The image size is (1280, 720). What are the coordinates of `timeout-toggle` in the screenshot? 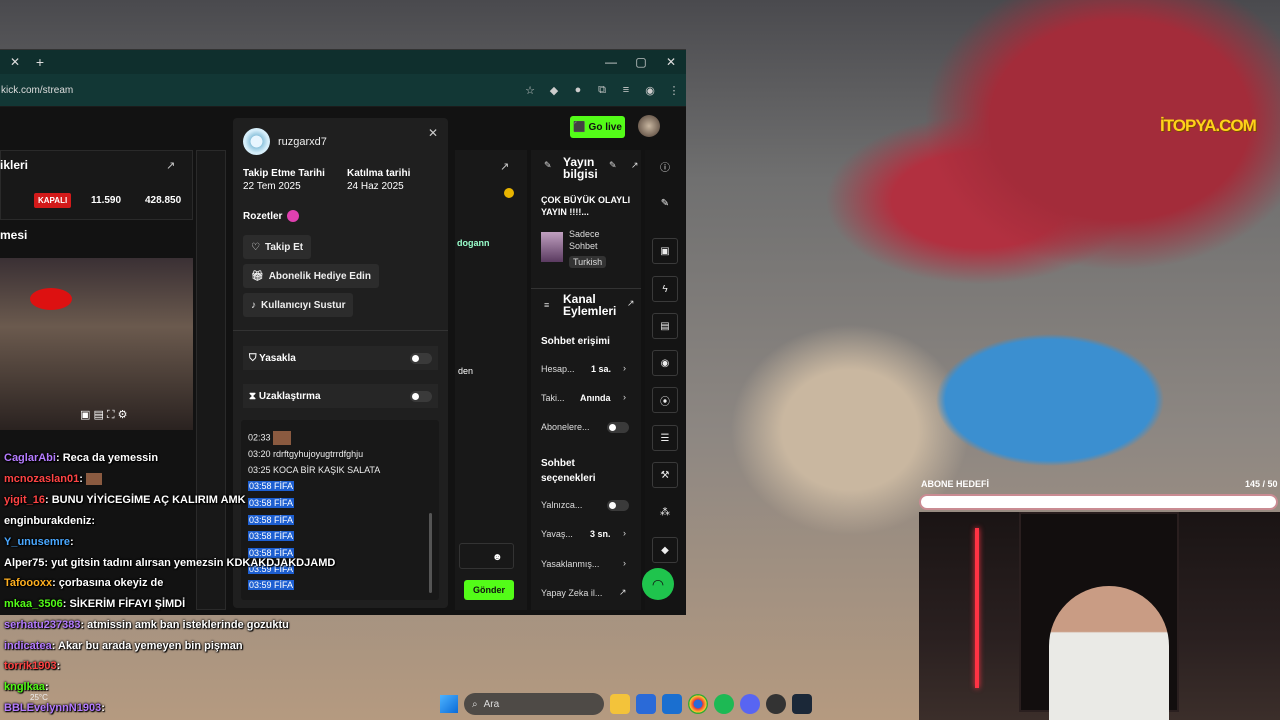 It's located at (421, 396).